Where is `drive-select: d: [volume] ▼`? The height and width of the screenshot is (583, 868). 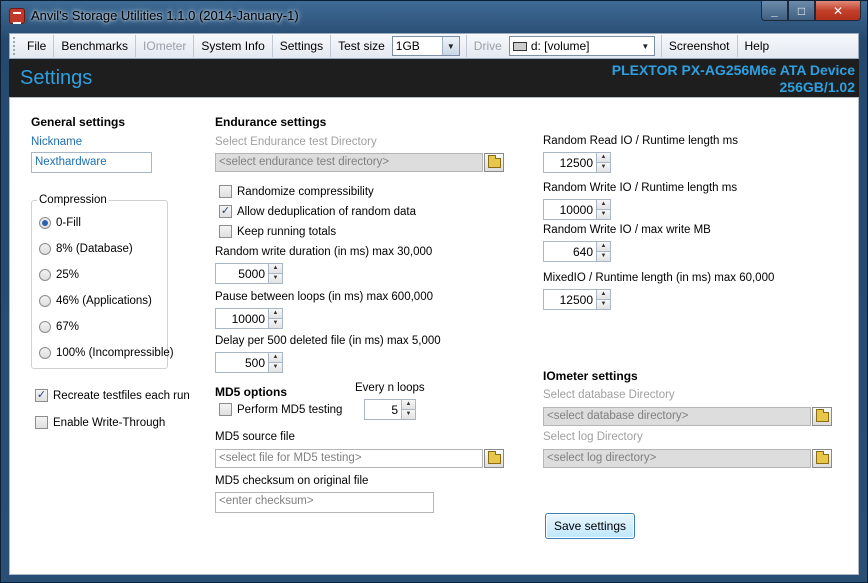 drive-select: d: [volume] ▼ is located at coordinates (581, 46).